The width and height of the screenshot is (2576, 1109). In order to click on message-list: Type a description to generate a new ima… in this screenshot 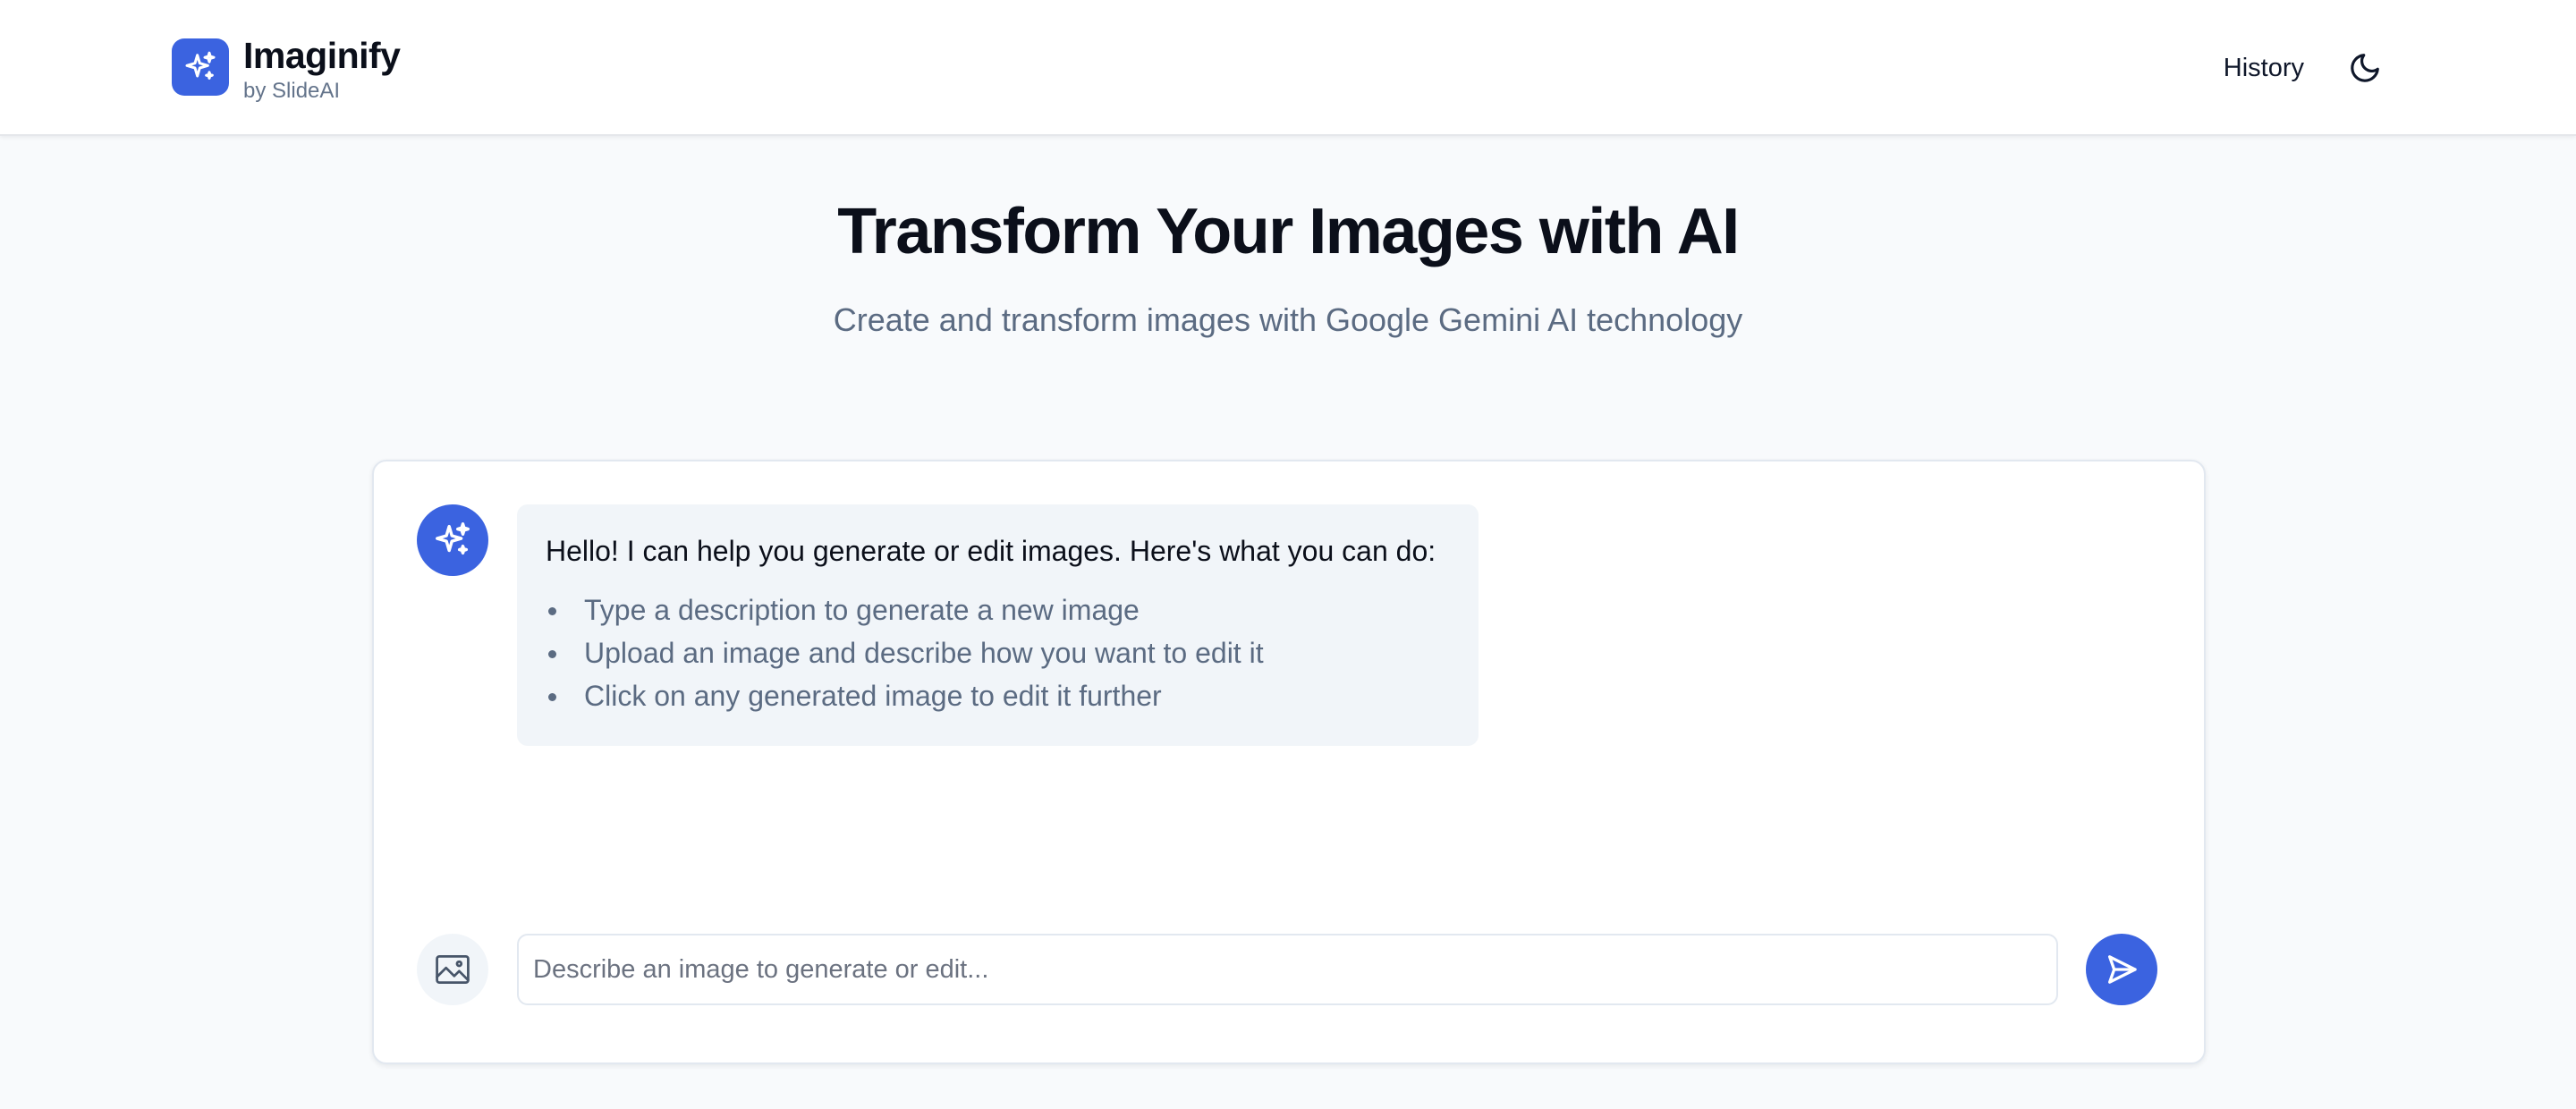, I will do `click(998, 652)`.